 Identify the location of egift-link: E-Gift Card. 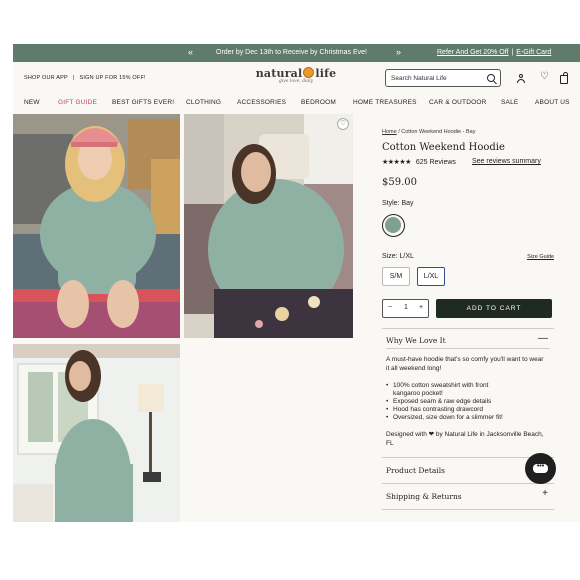
(533, 52).